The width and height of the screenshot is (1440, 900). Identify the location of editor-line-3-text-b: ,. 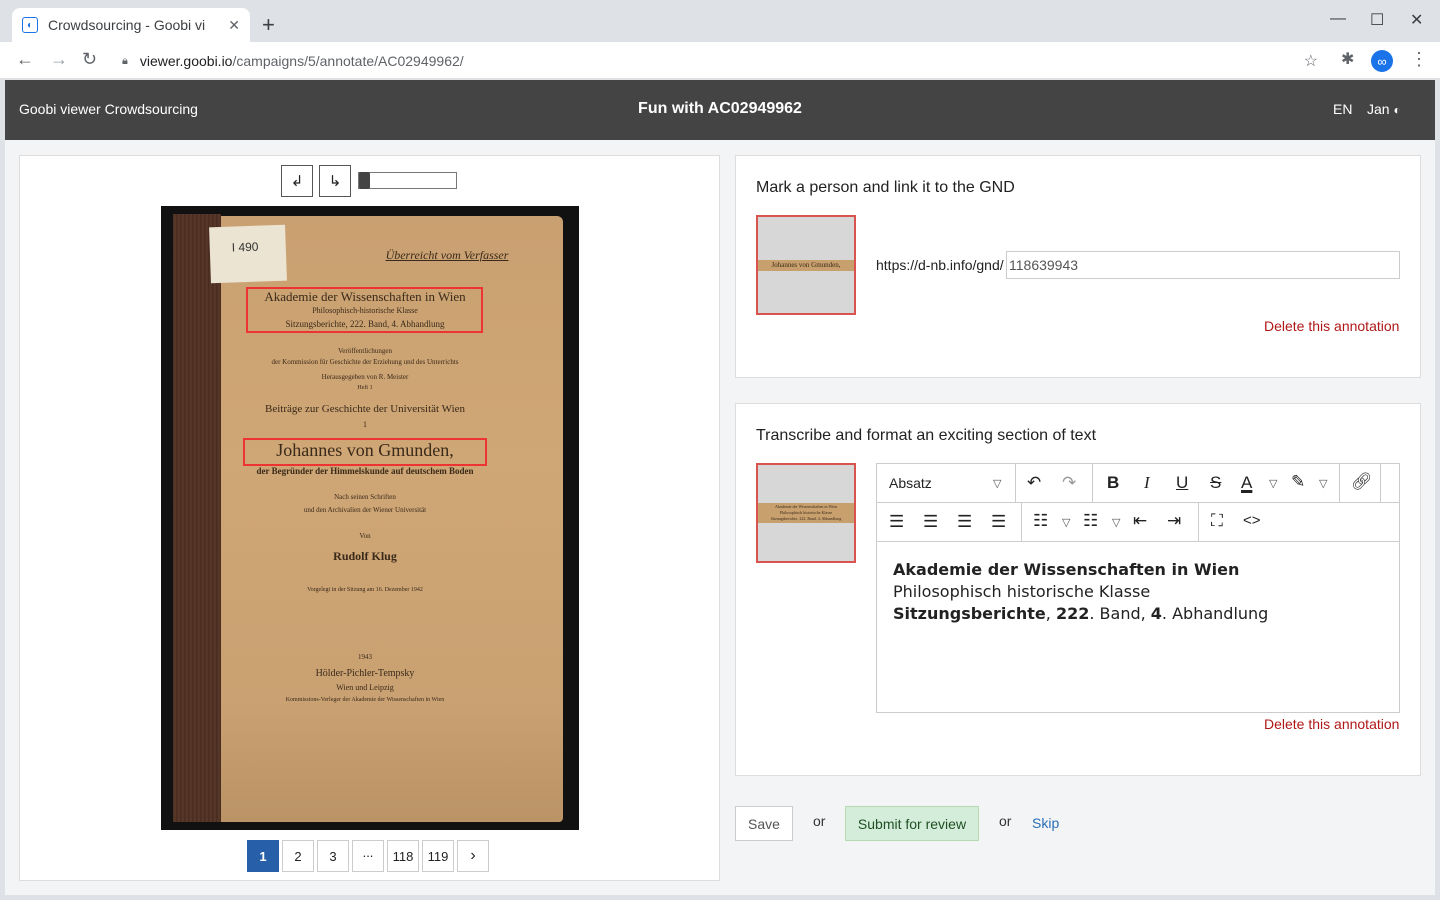
(1050, 613).